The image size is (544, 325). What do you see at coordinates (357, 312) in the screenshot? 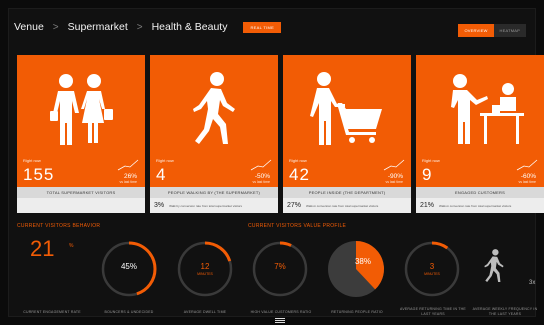
I see `returning-ratio-label: RETURNING PEOPLE RATIO` at bounding box center [357, 312].